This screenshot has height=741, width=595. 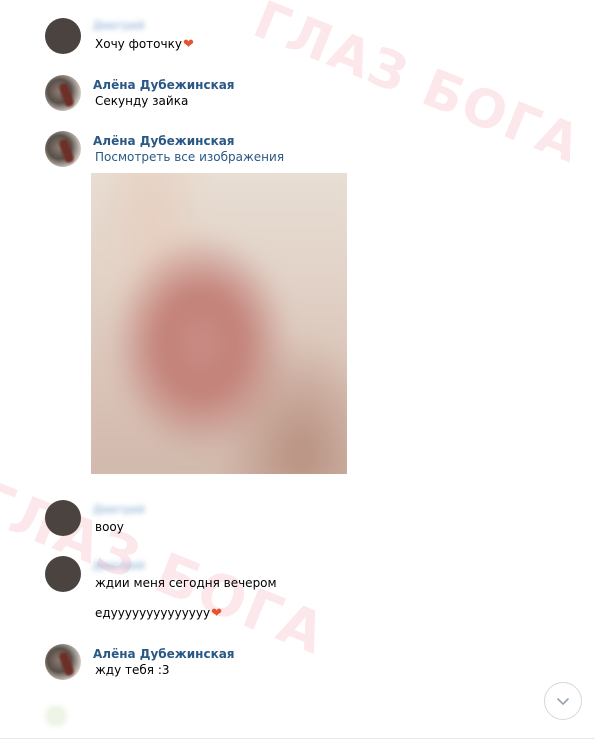 I want to click on message-text: вооу, so click(x=109, y=527).